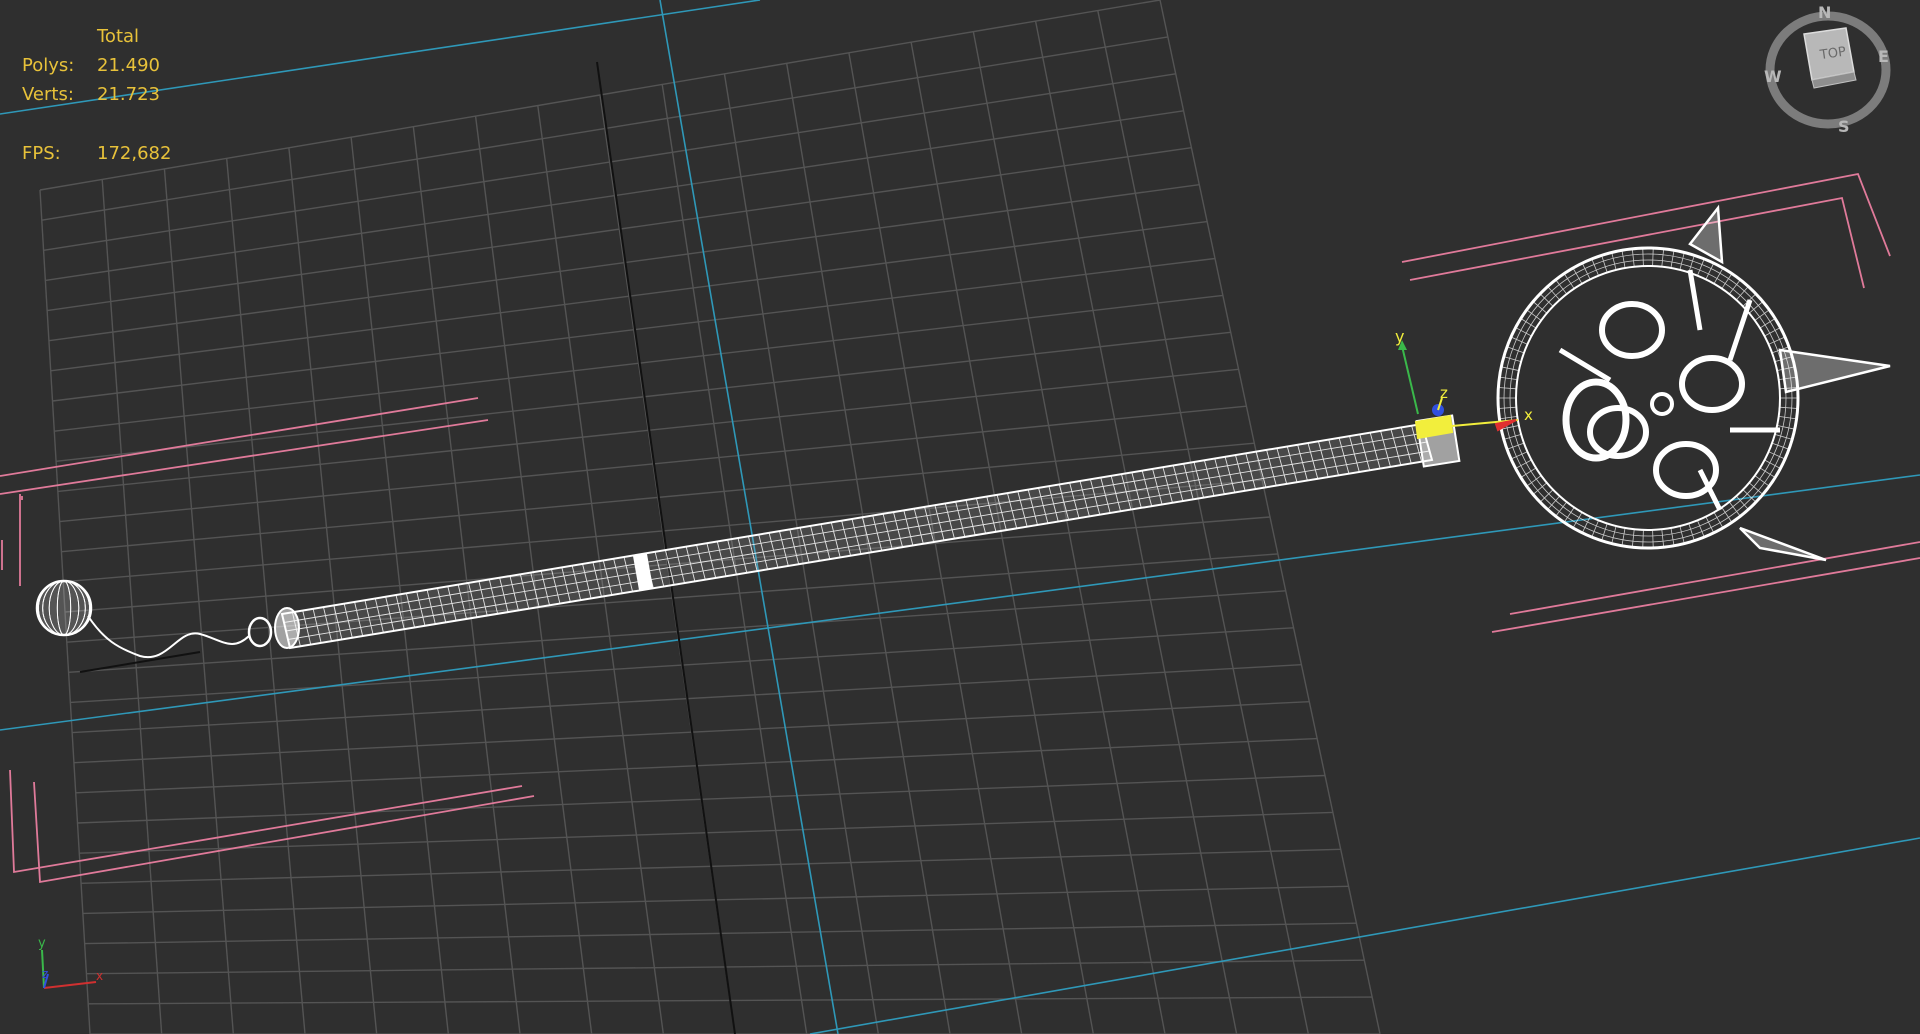 The image size is (1920, 1034). Describe the element at coordinates (1662, 404) in the screenshot. I see `crest-center` at that location.